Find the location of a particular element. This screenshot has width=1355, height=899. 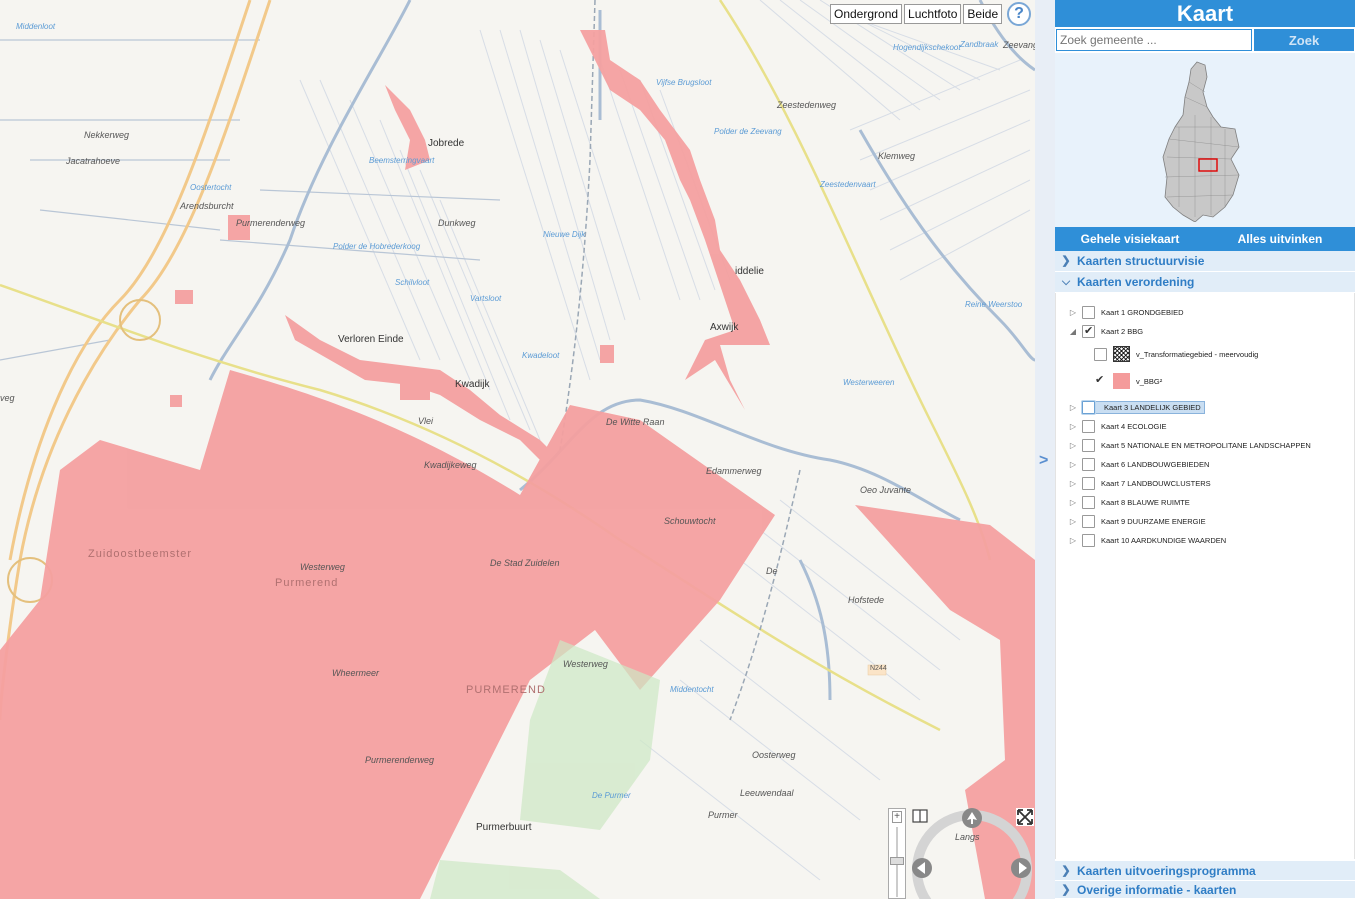

uncheck-all-button: Alles uitvinken is located at coordinates (1280, 239).